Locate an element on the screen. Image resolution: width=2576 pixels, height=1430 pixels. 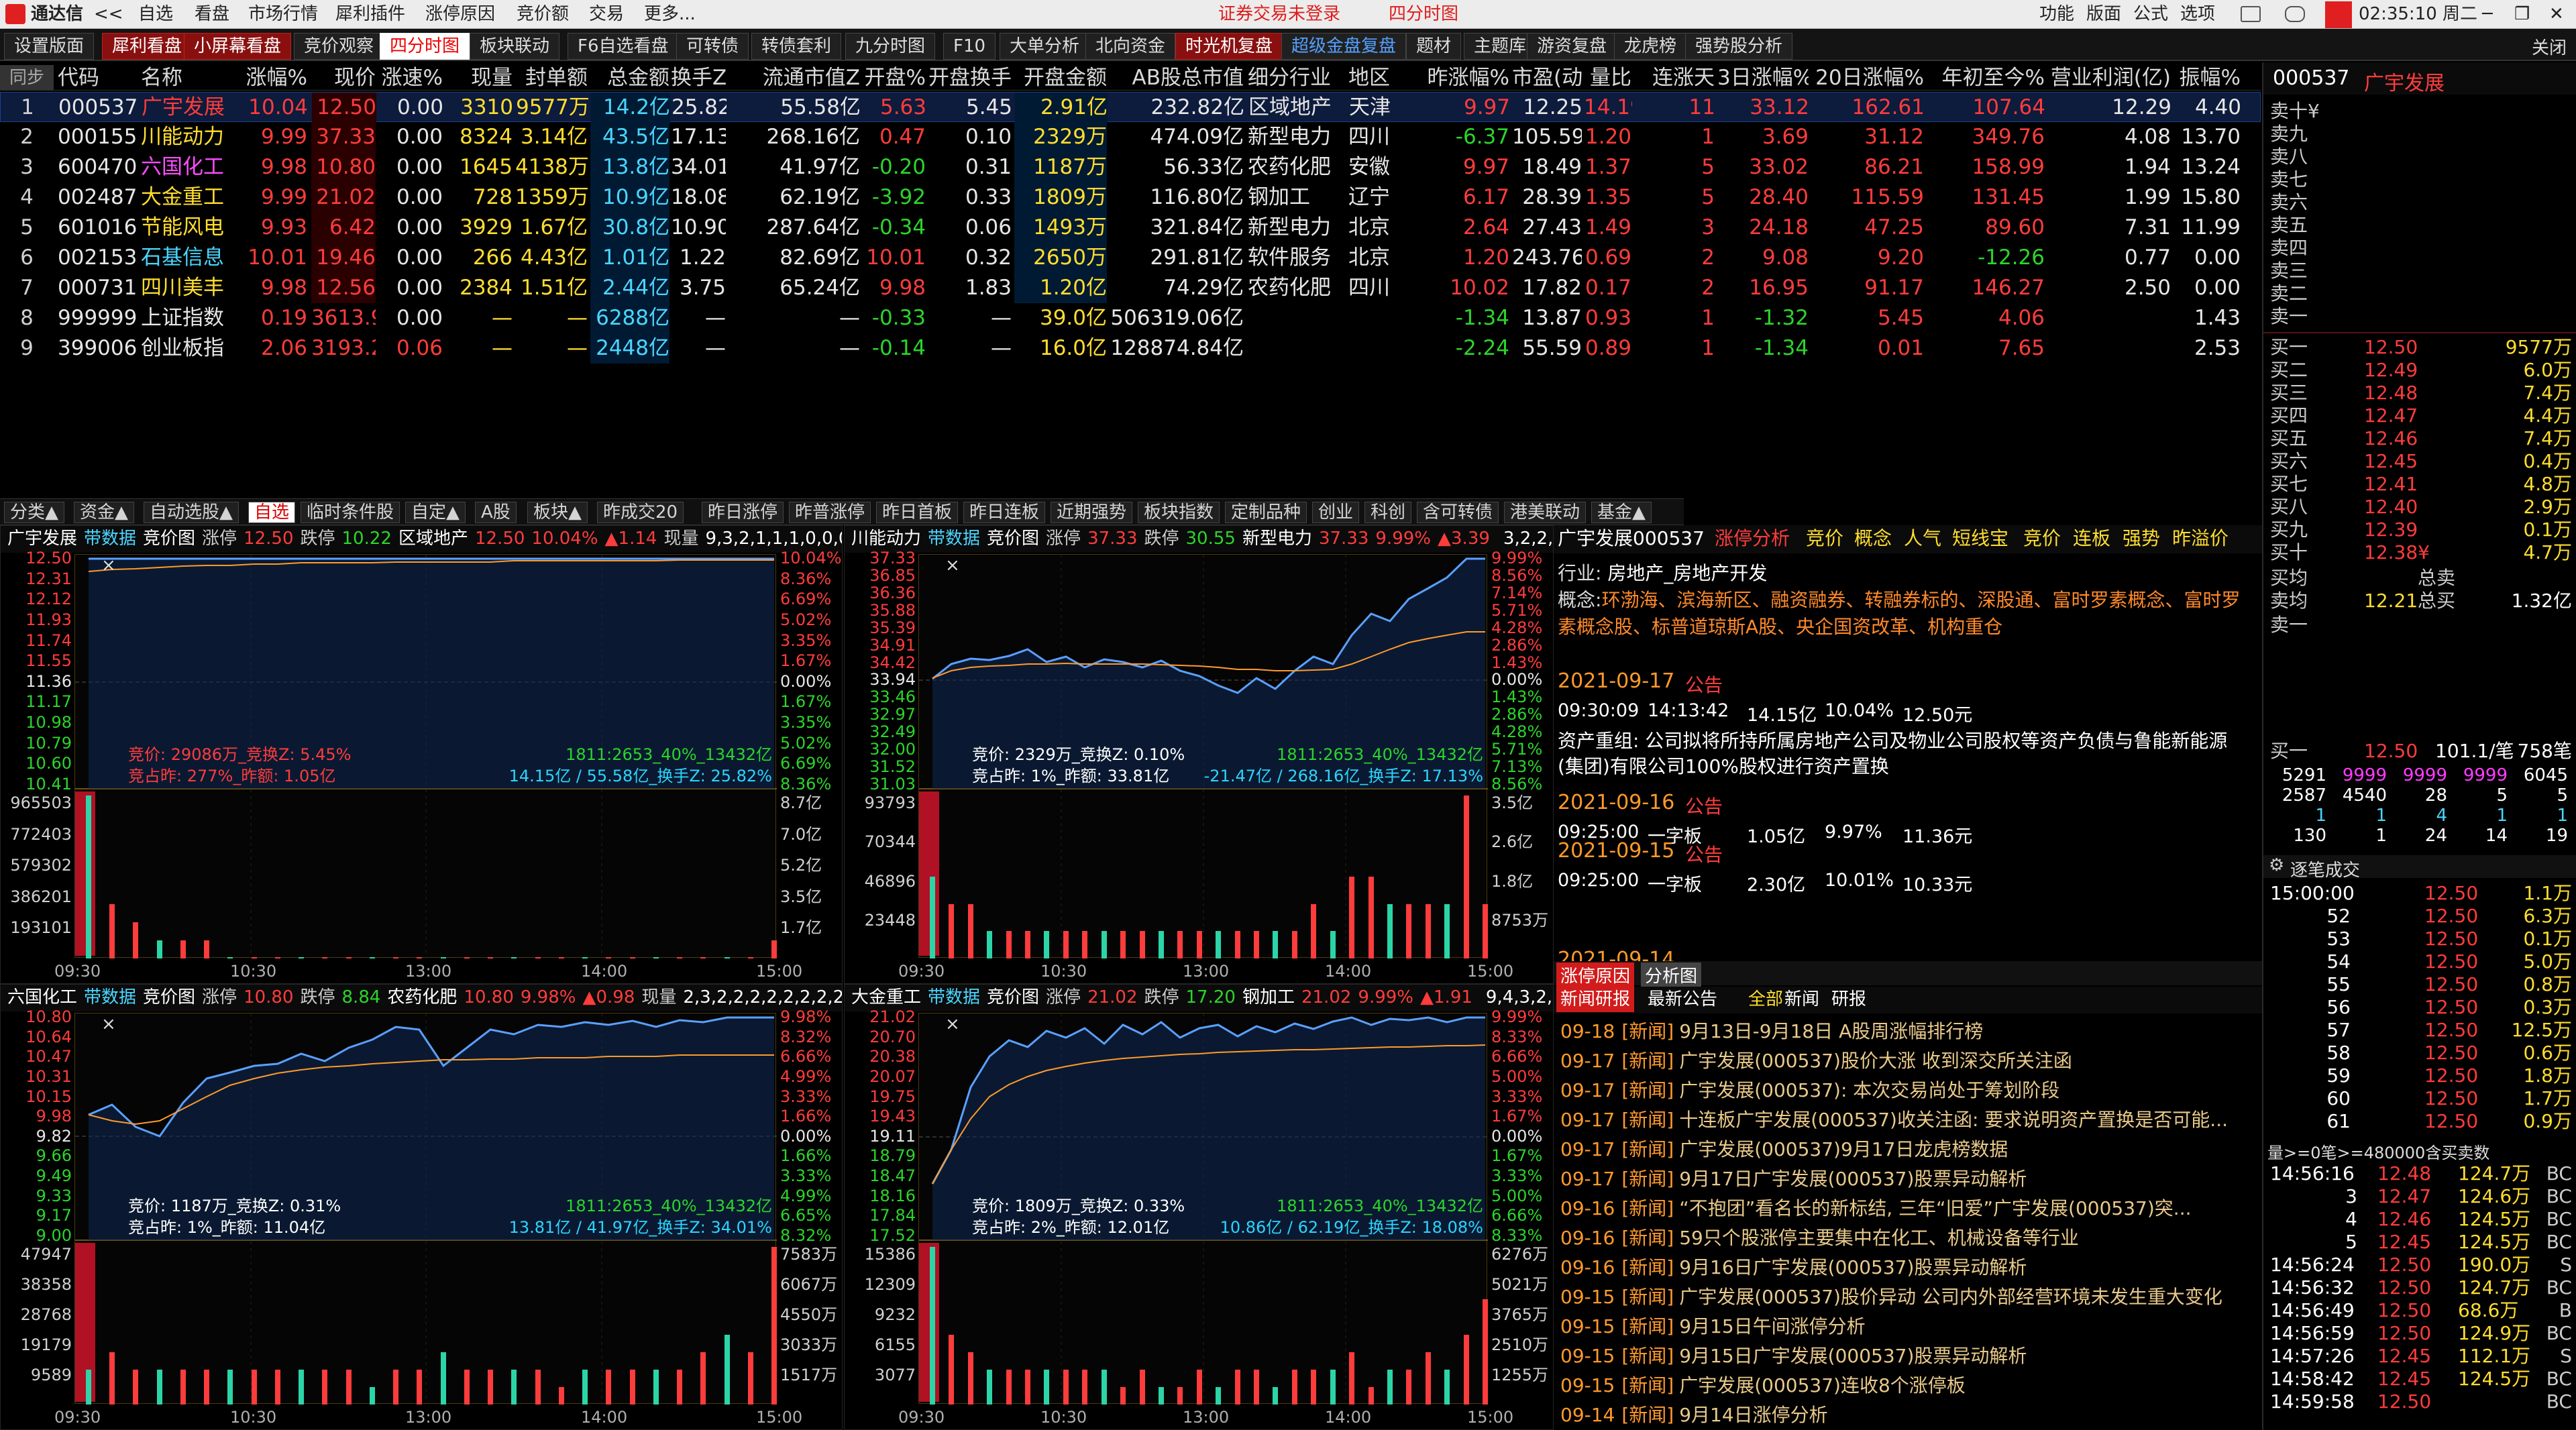
tab-strength: 强势 is located at coordinates (2141, 538).